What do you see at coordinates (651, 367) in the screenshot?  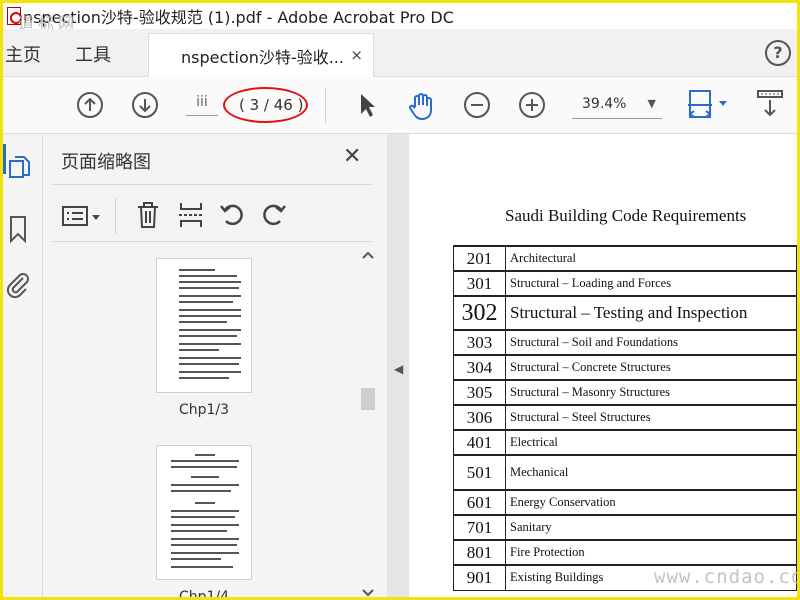 I see `code-name: Structural – Concrete Structures` at bounding box center [651, 367].